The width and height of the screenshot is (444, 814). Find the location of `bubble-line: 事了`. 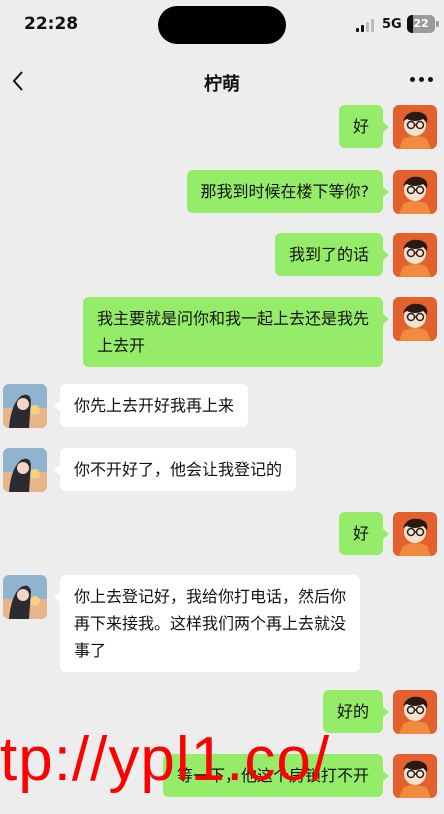

bubble-line: 事了 is located at coordinates (90, 650).